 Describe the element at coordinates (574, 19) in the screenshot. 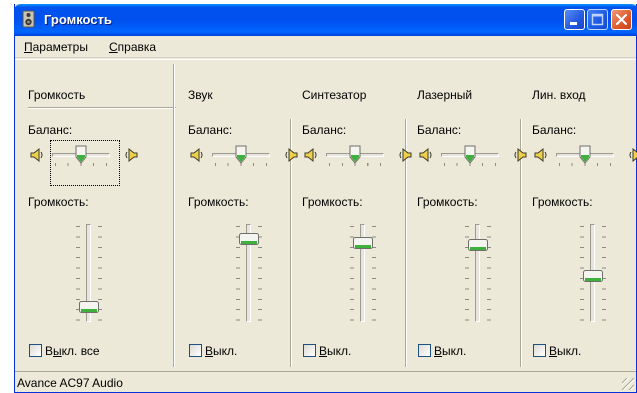

I see `minimize-button` at that location.